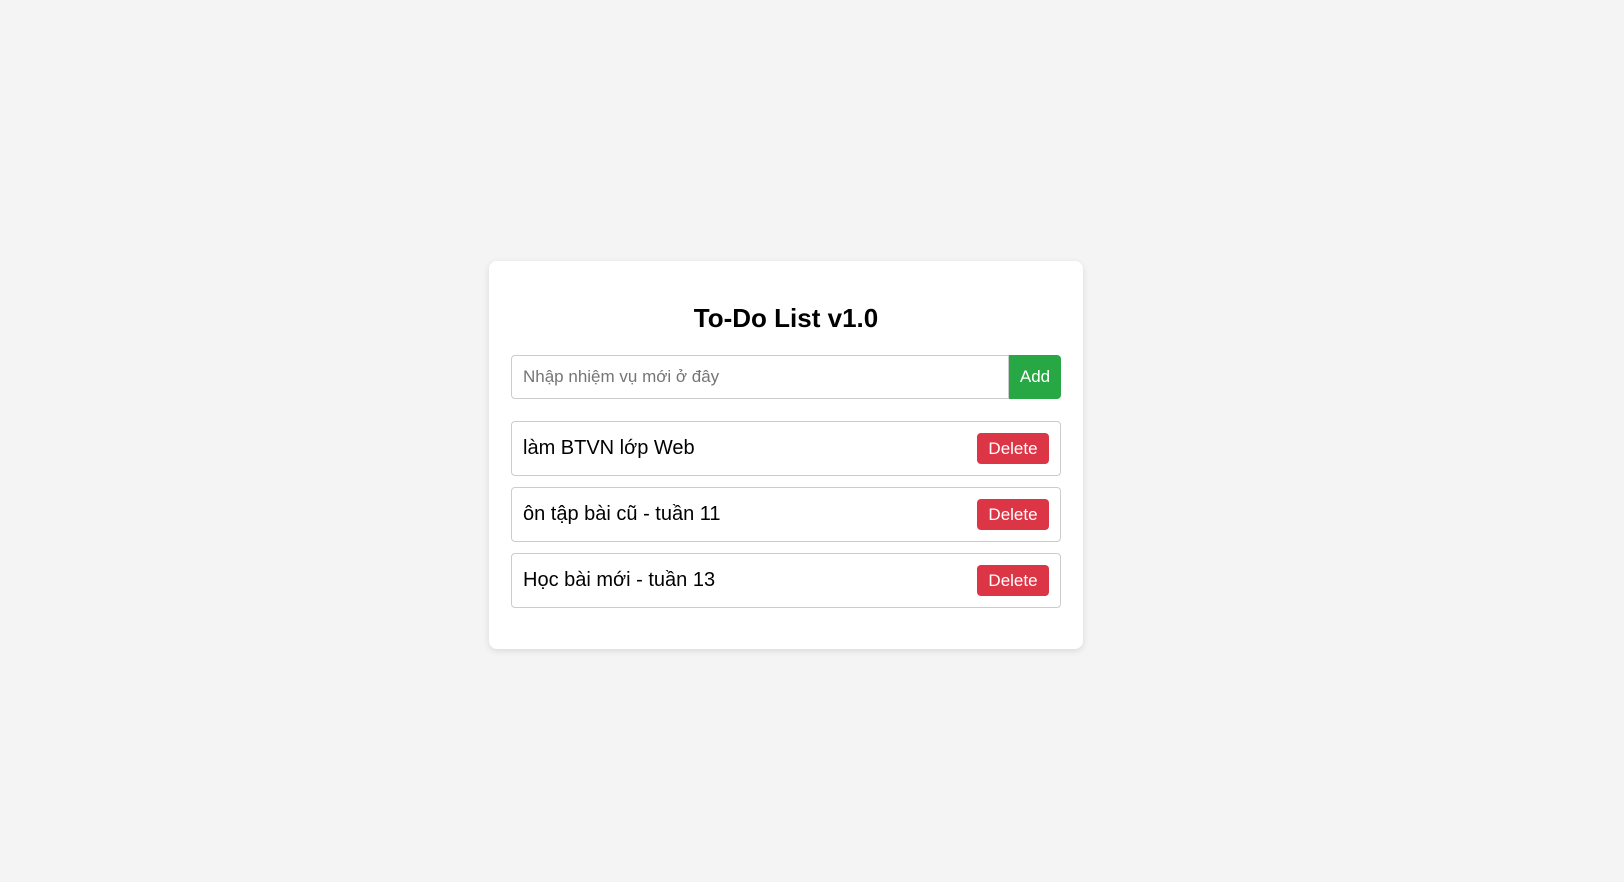 Image resolution: width=1624 pixels, height=882 pixels. Describe the element at coordinates (1035, 377) in the screenshot. I see `add-button: Add` at that location.